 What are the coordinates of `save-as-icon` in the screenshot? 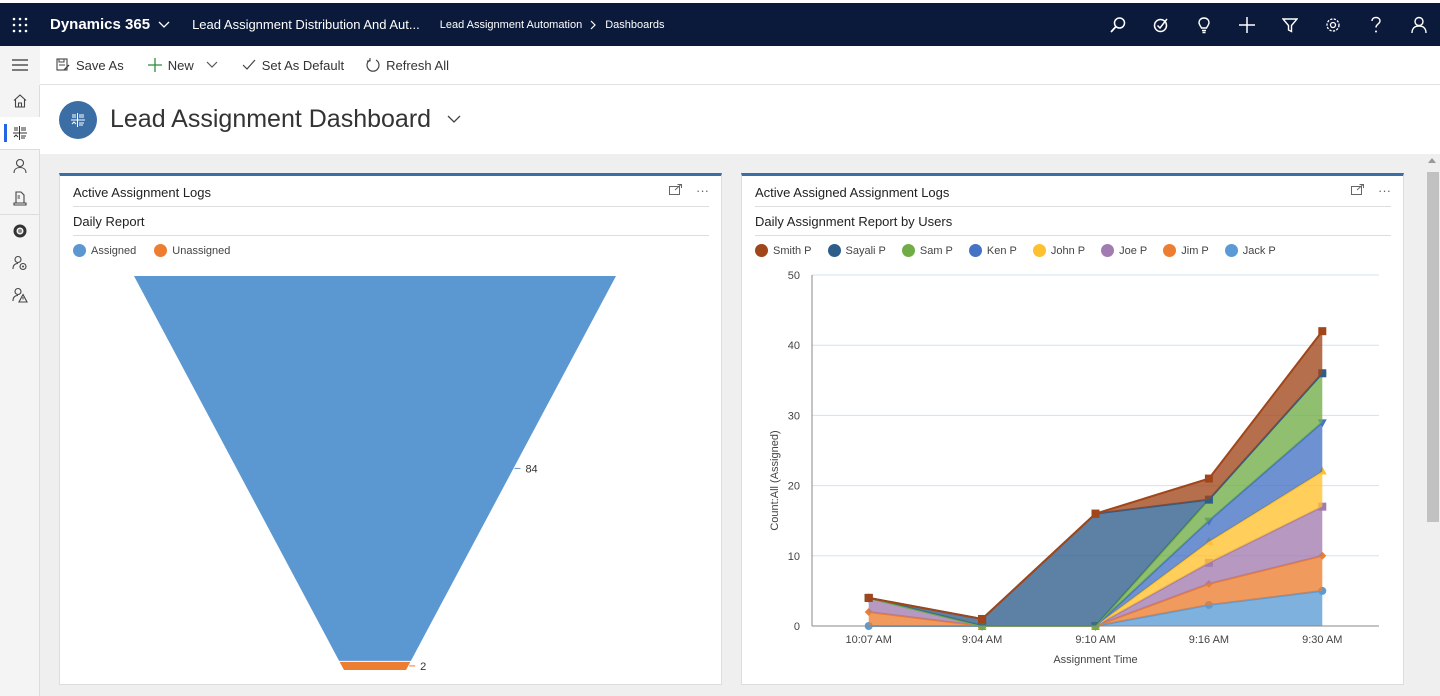 It's located at (63, 64).